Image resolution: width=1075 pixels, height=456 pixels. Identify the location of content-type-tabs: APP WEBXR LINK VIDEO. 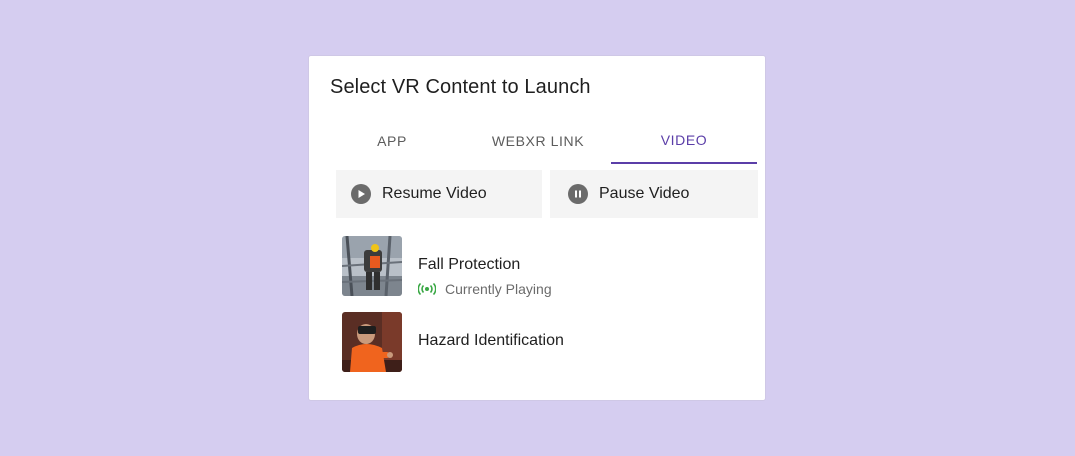
(538, 141).